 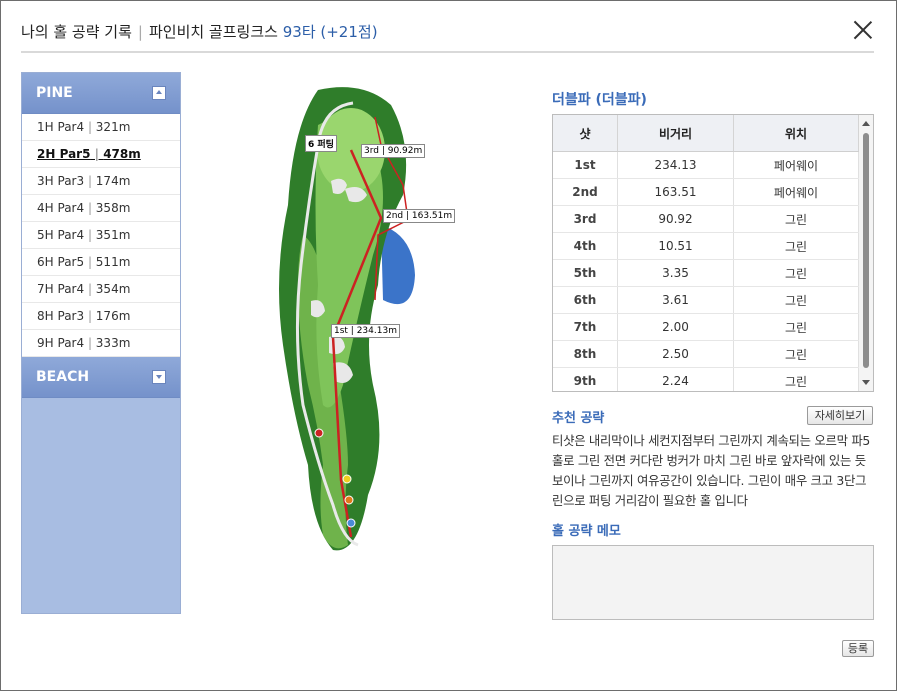 What do you see at coordinates (706, 165) in the screenshot?
I see `table-row: 1st 234.13 페어웨이` at bounding box center [706, 165].